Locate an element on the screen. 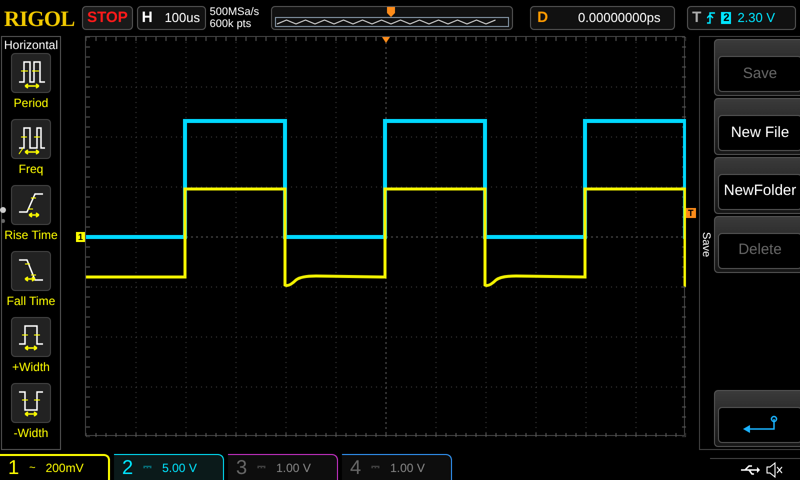  acquisition-info: 500MSa/s is located at coordinates (235, 12).